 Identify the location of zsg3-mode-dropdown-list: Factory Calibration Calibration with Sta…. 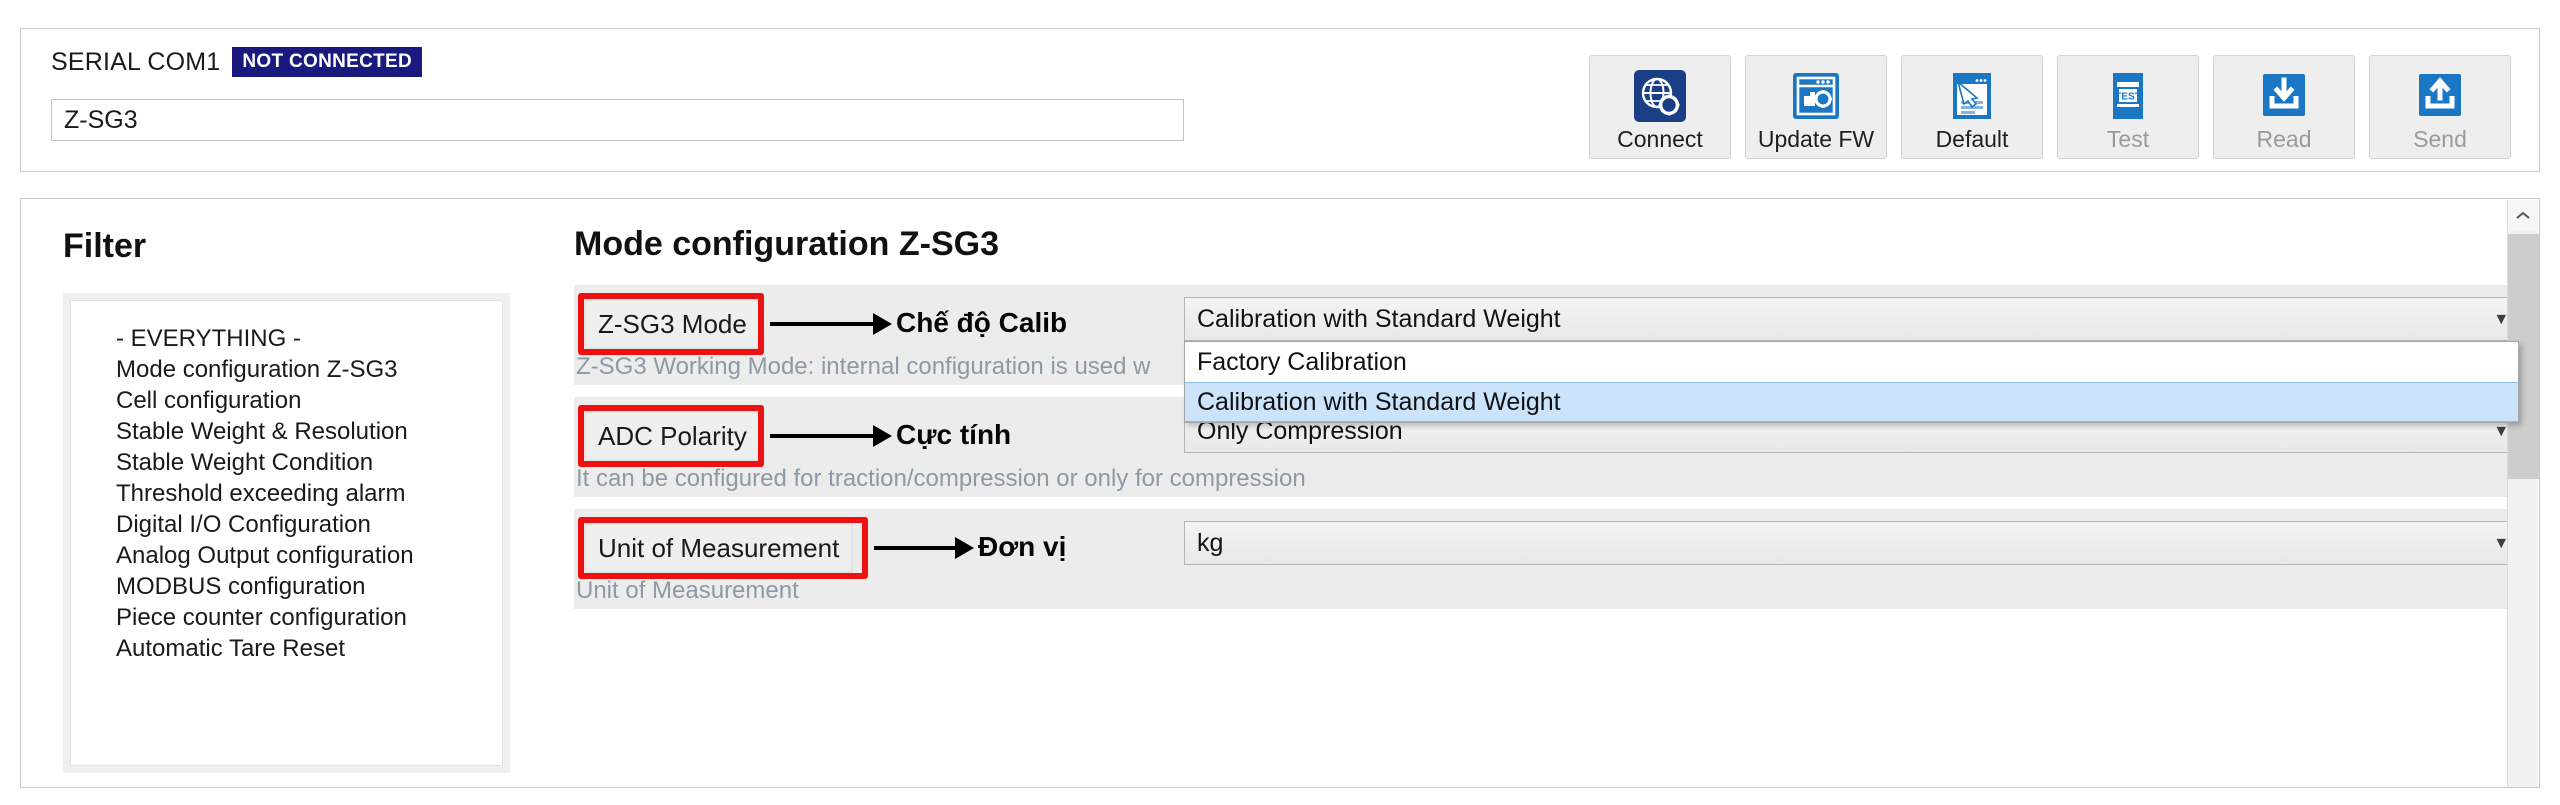
(1851, 382).